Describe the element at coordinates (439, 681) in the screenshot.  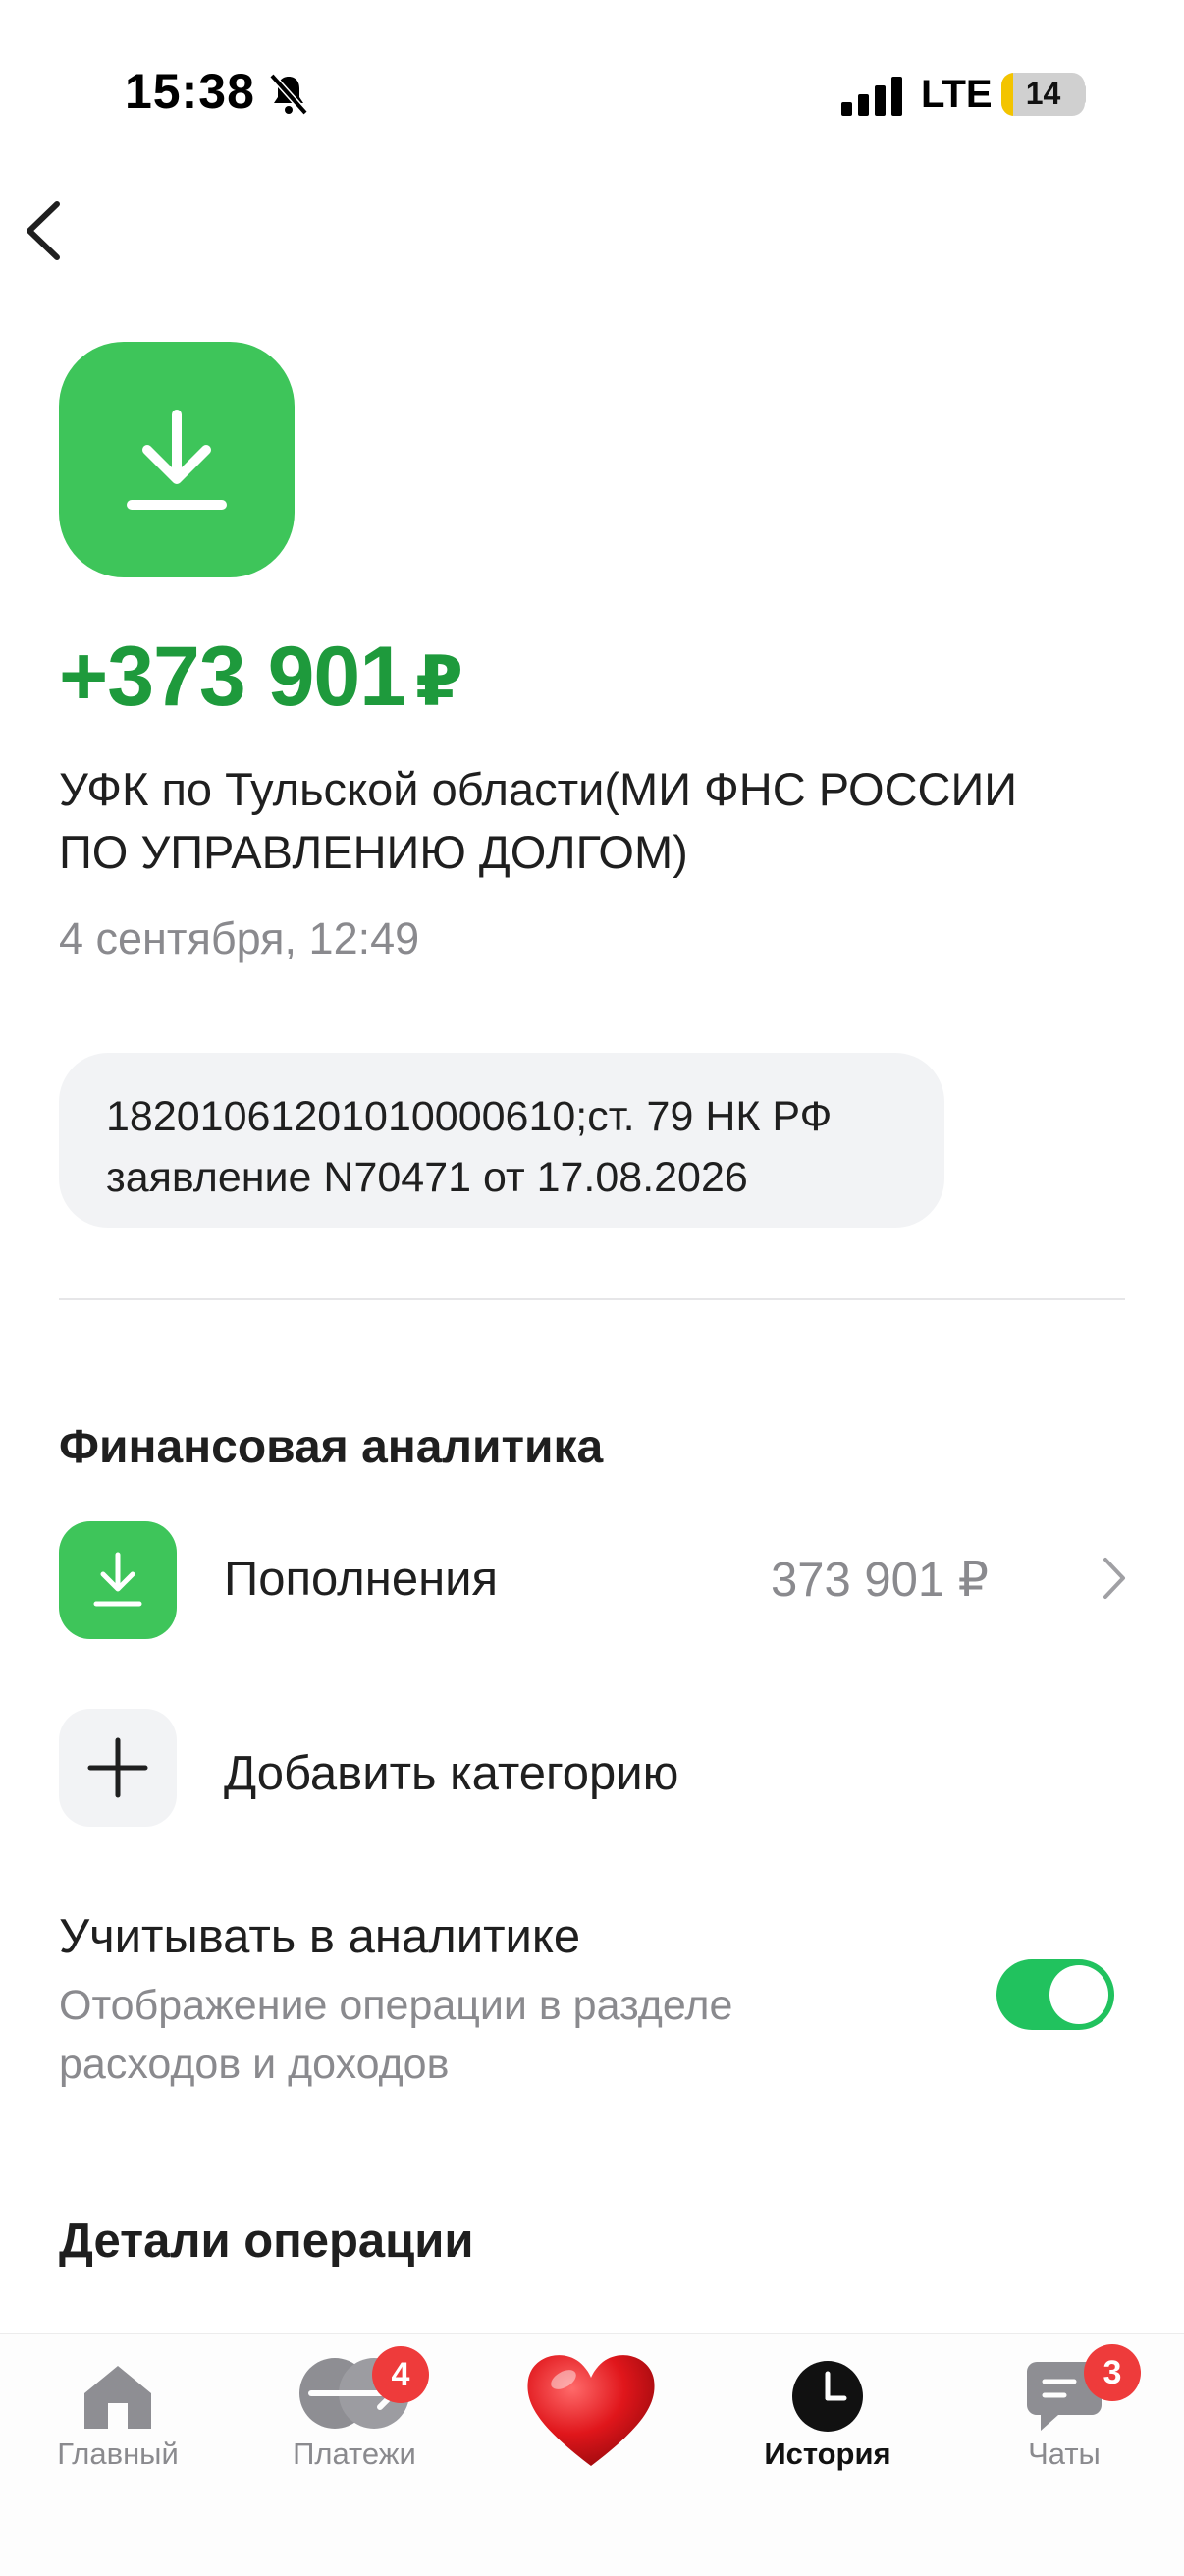
I see `currency-sign: ₽` at that location.